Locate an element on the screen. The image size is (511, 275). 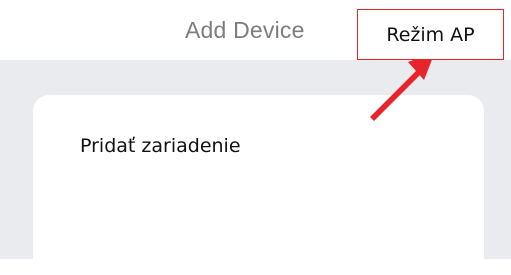
add-device-label: Pridať zariadenie is located at coordinates (160, 146).